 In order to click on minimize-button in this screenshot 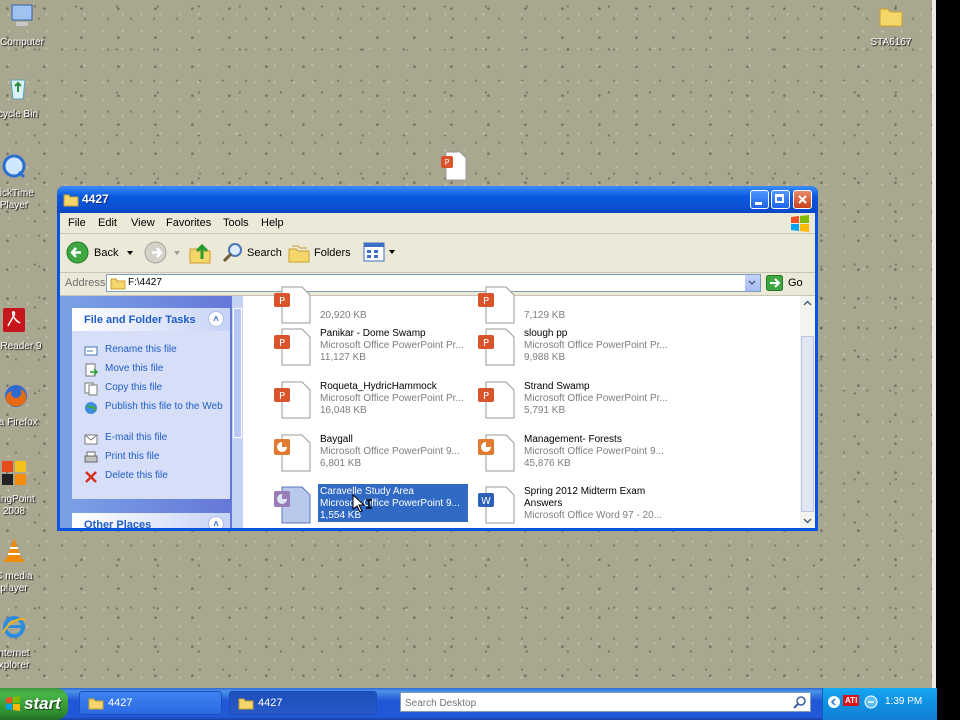, I will do `click(759, 199)`.